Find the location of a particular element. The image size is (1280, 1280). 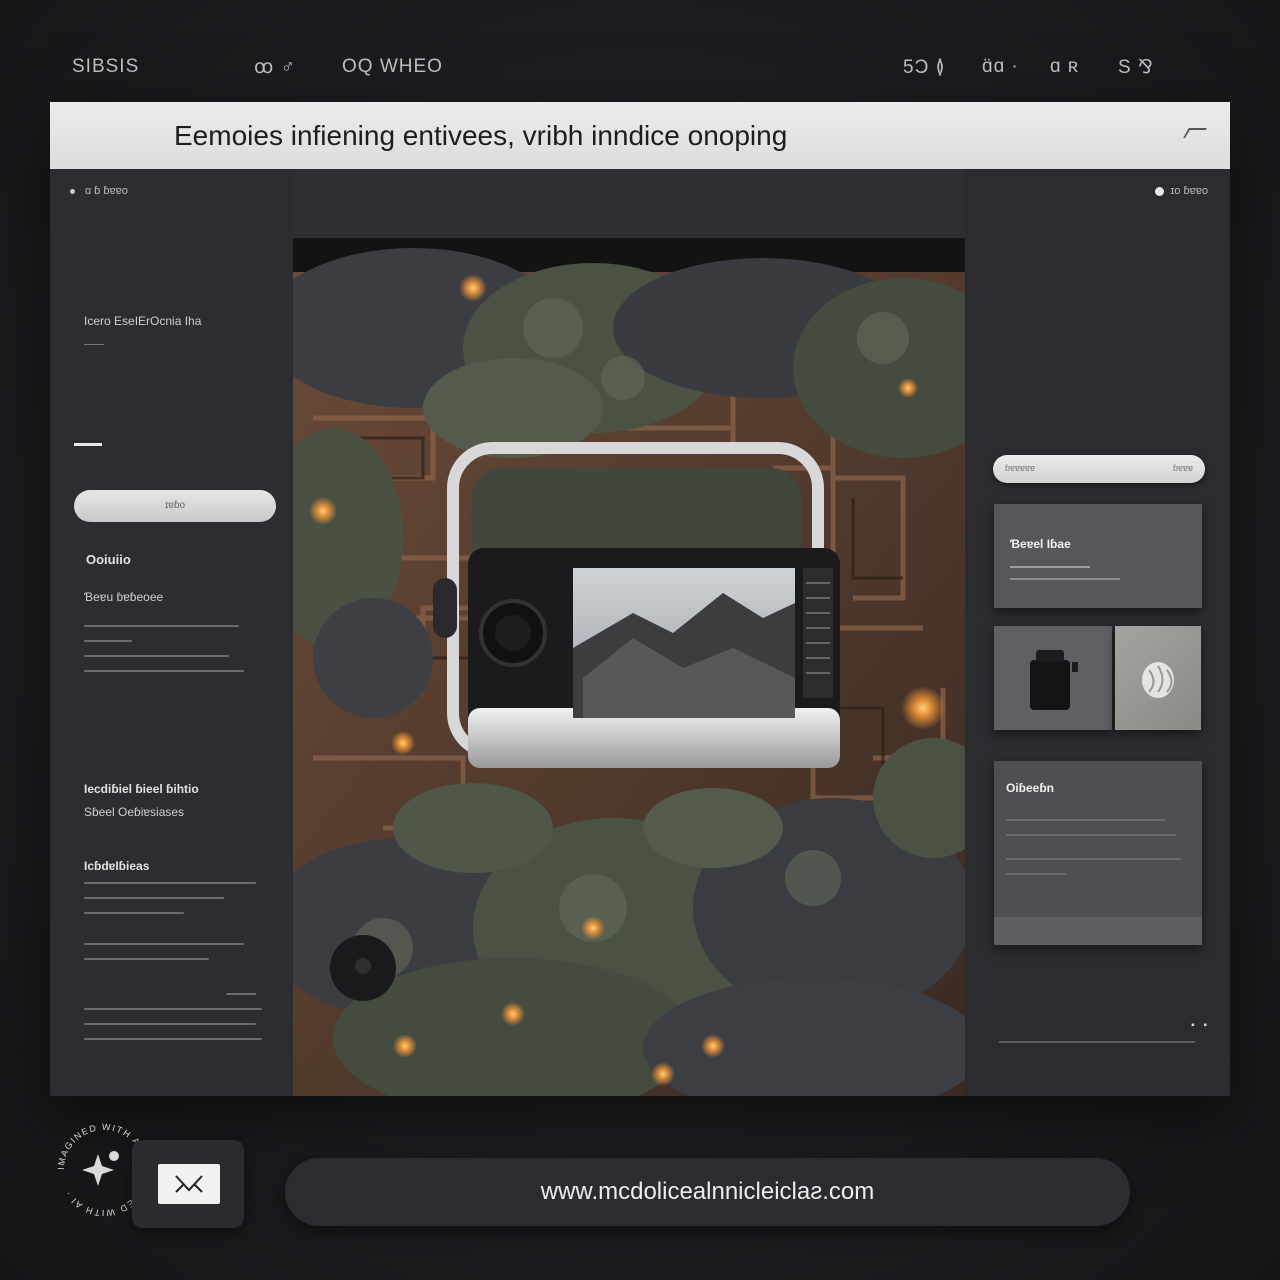

nav-right-item-3: ɑ ʀ is located at coordinates (1064, 67).